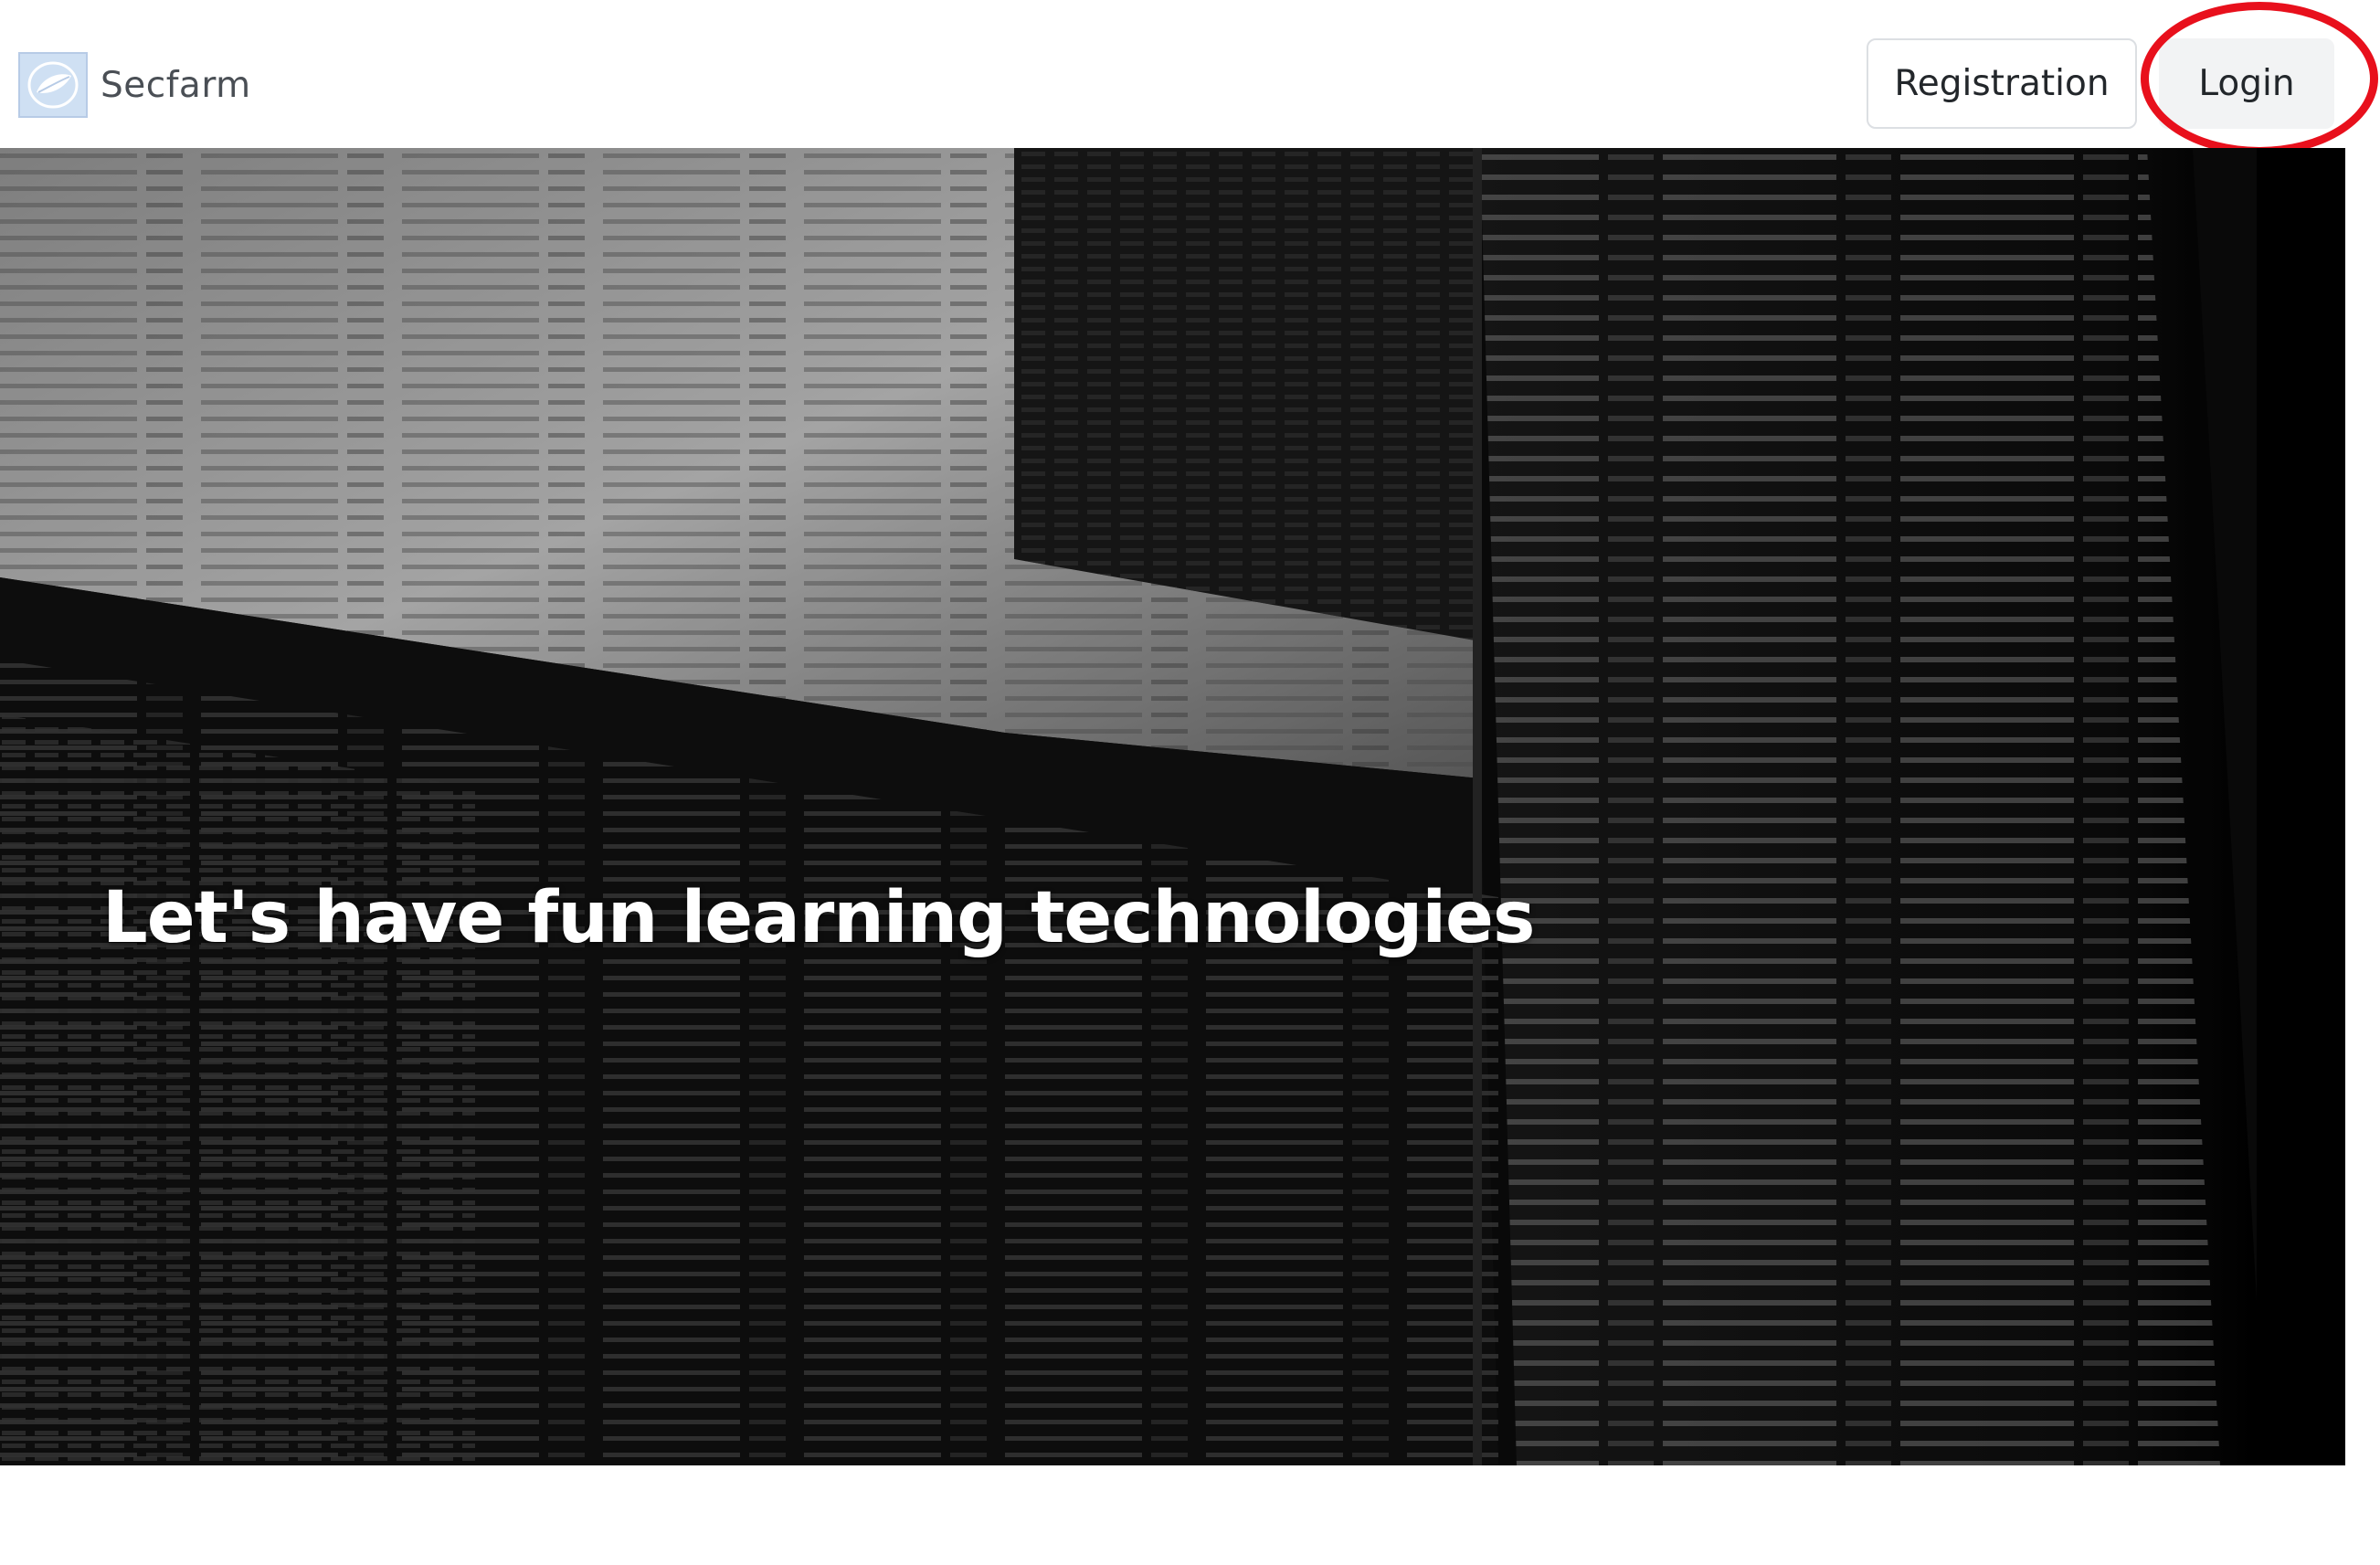 The image size is (2380, 1565). Describe the element at coordinates (2246, 84) in the screenshot. I see `login-button: Login` at that location.